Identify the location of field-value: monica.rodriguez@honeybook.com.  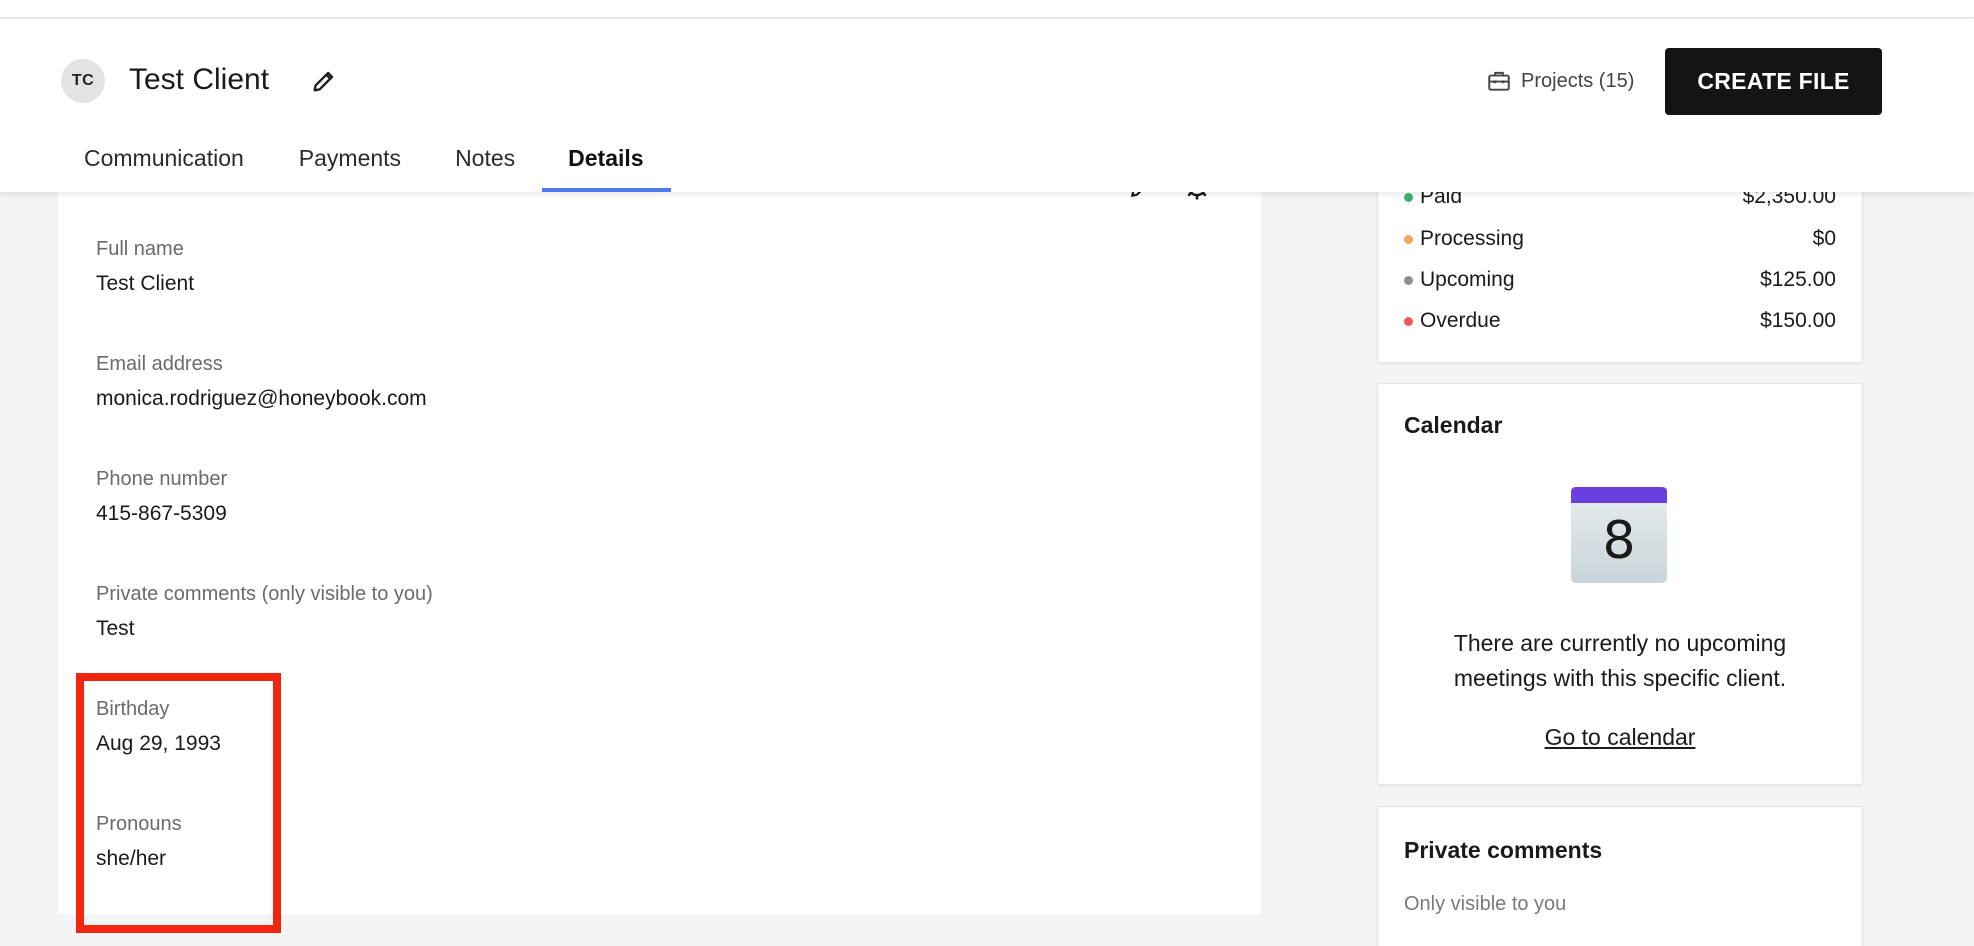
(261, 398).